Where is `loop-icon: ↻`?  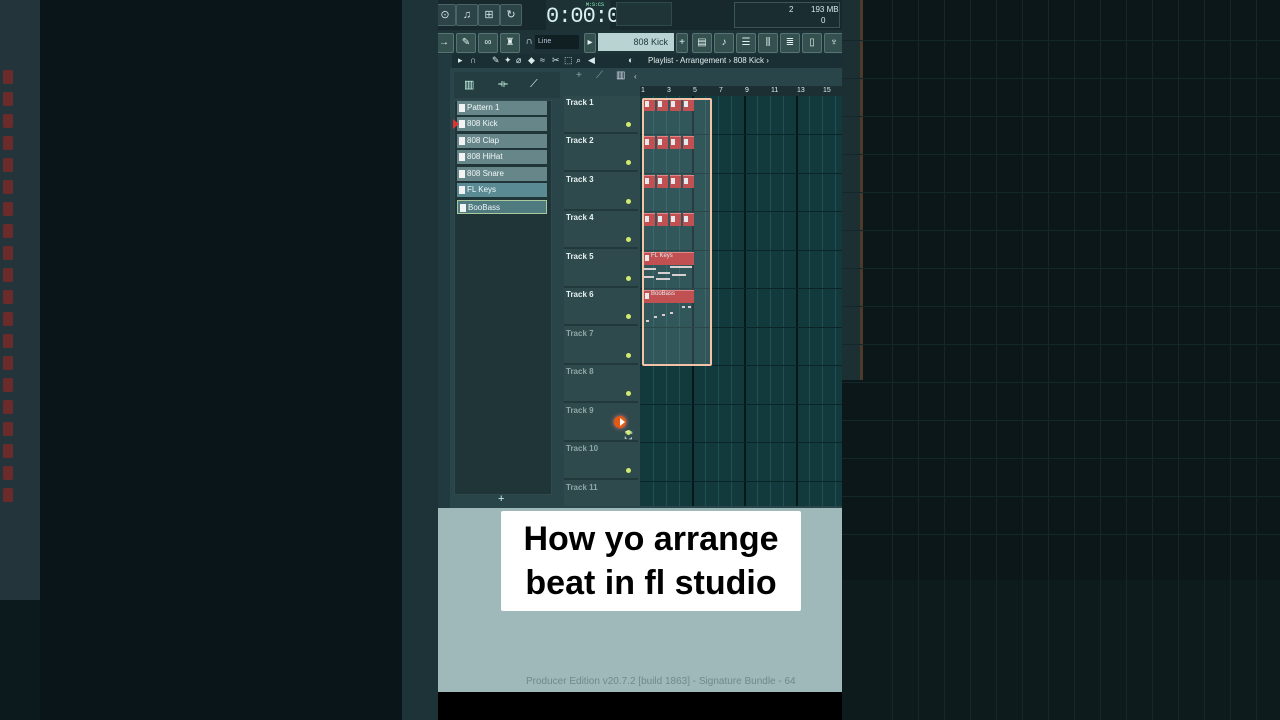 loop-icon: ↻ is located at coordinates (511, 15).